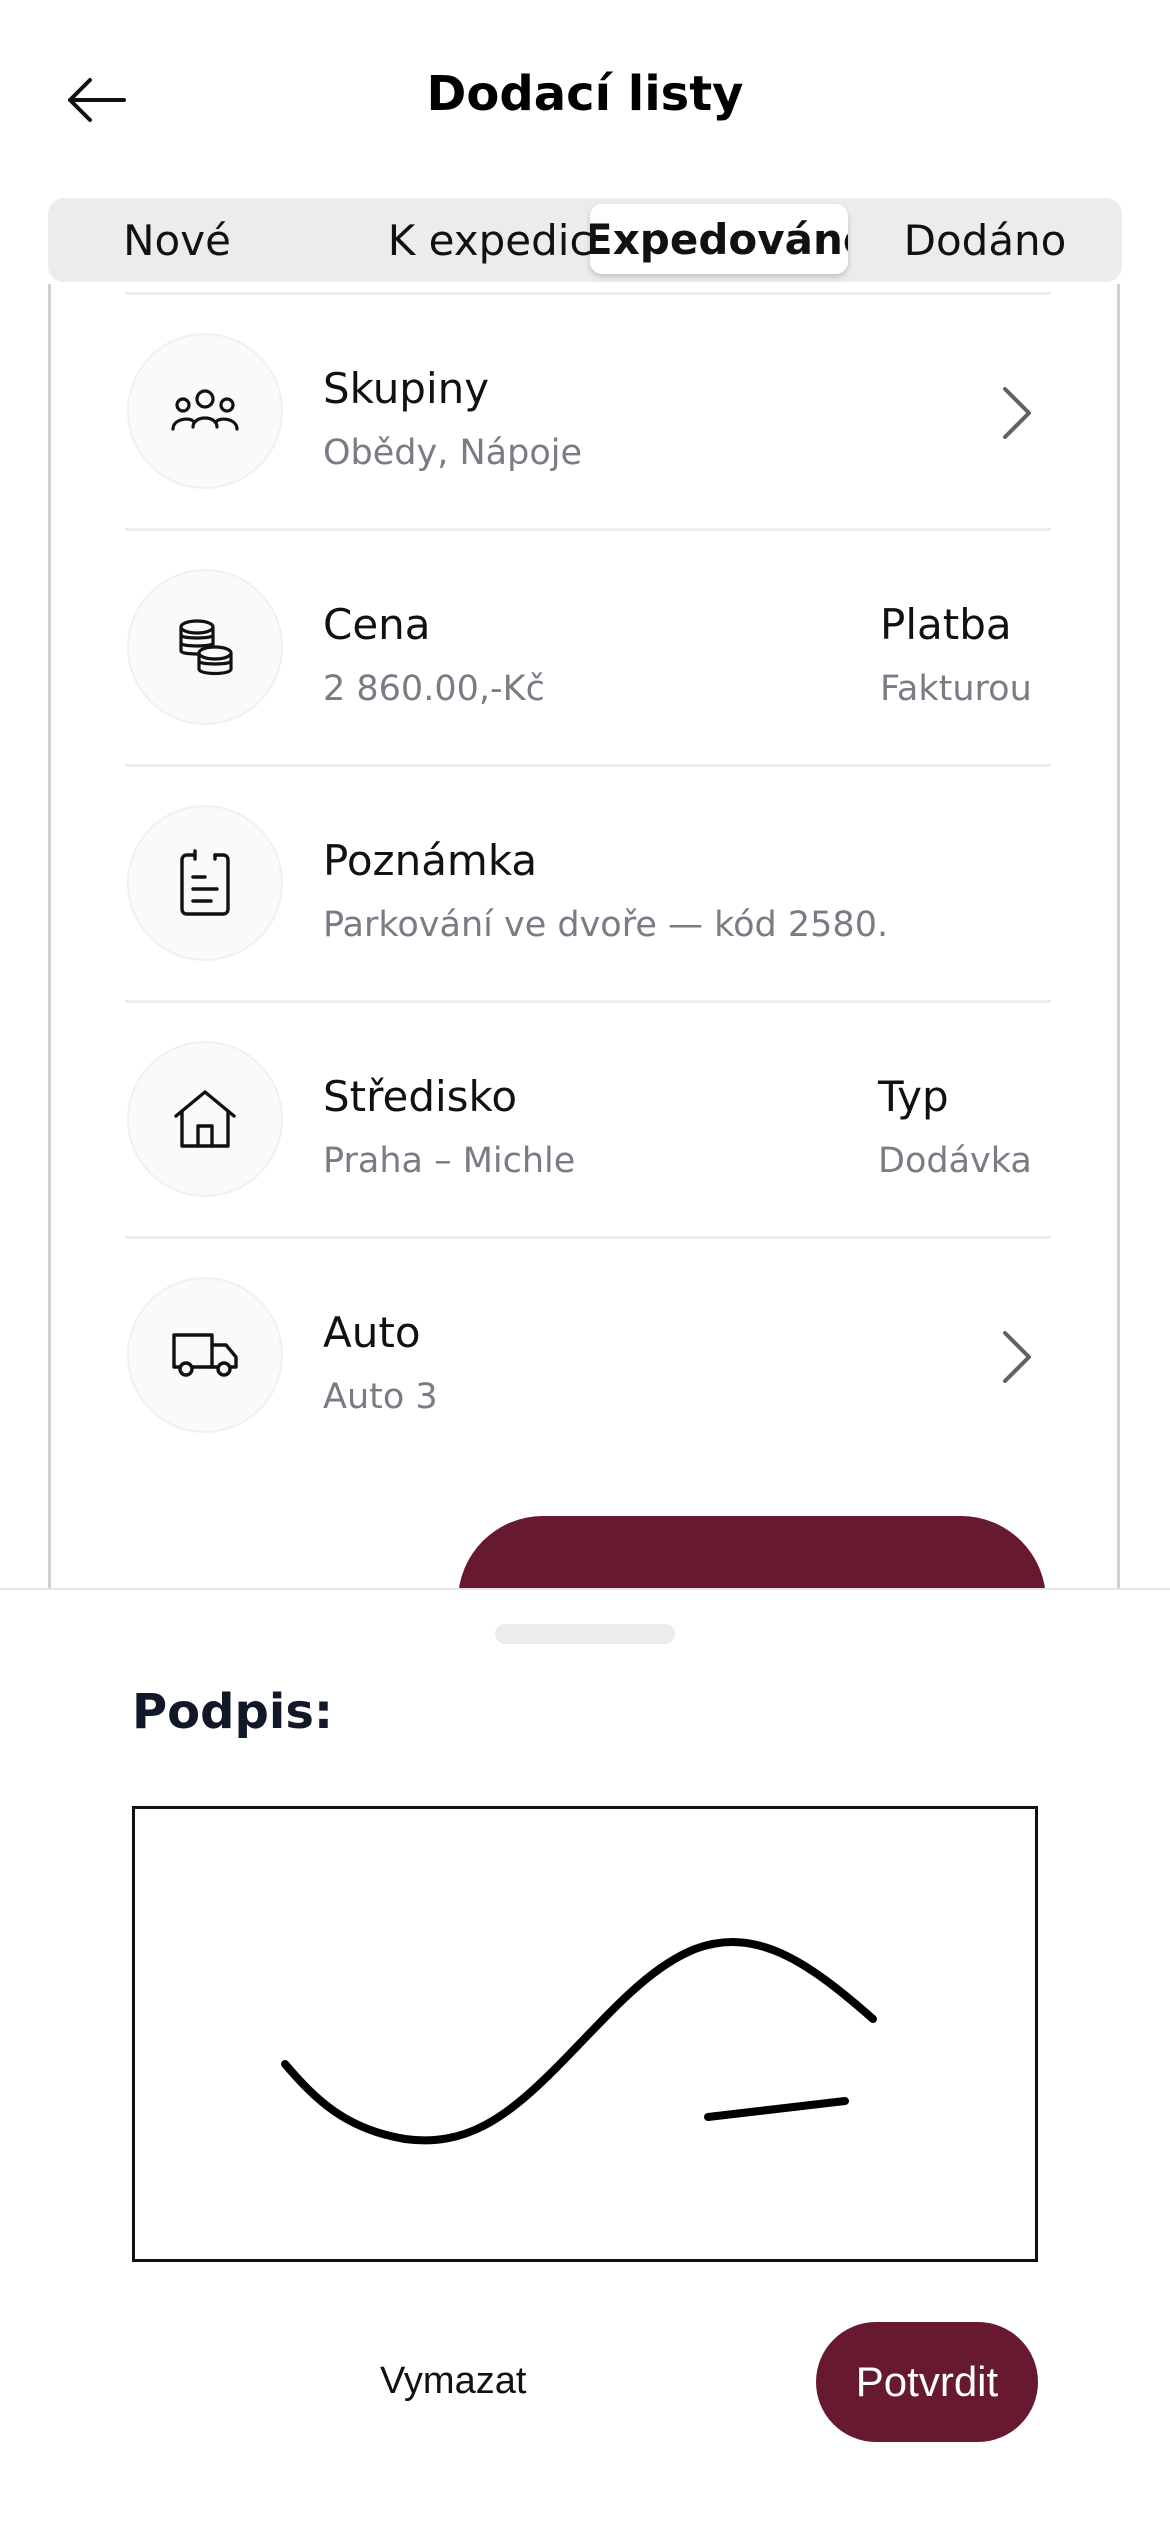 Image resolution: width=1170 pixels, height=2532 pixels. I want to click on coins-icon, so click(206, 647).